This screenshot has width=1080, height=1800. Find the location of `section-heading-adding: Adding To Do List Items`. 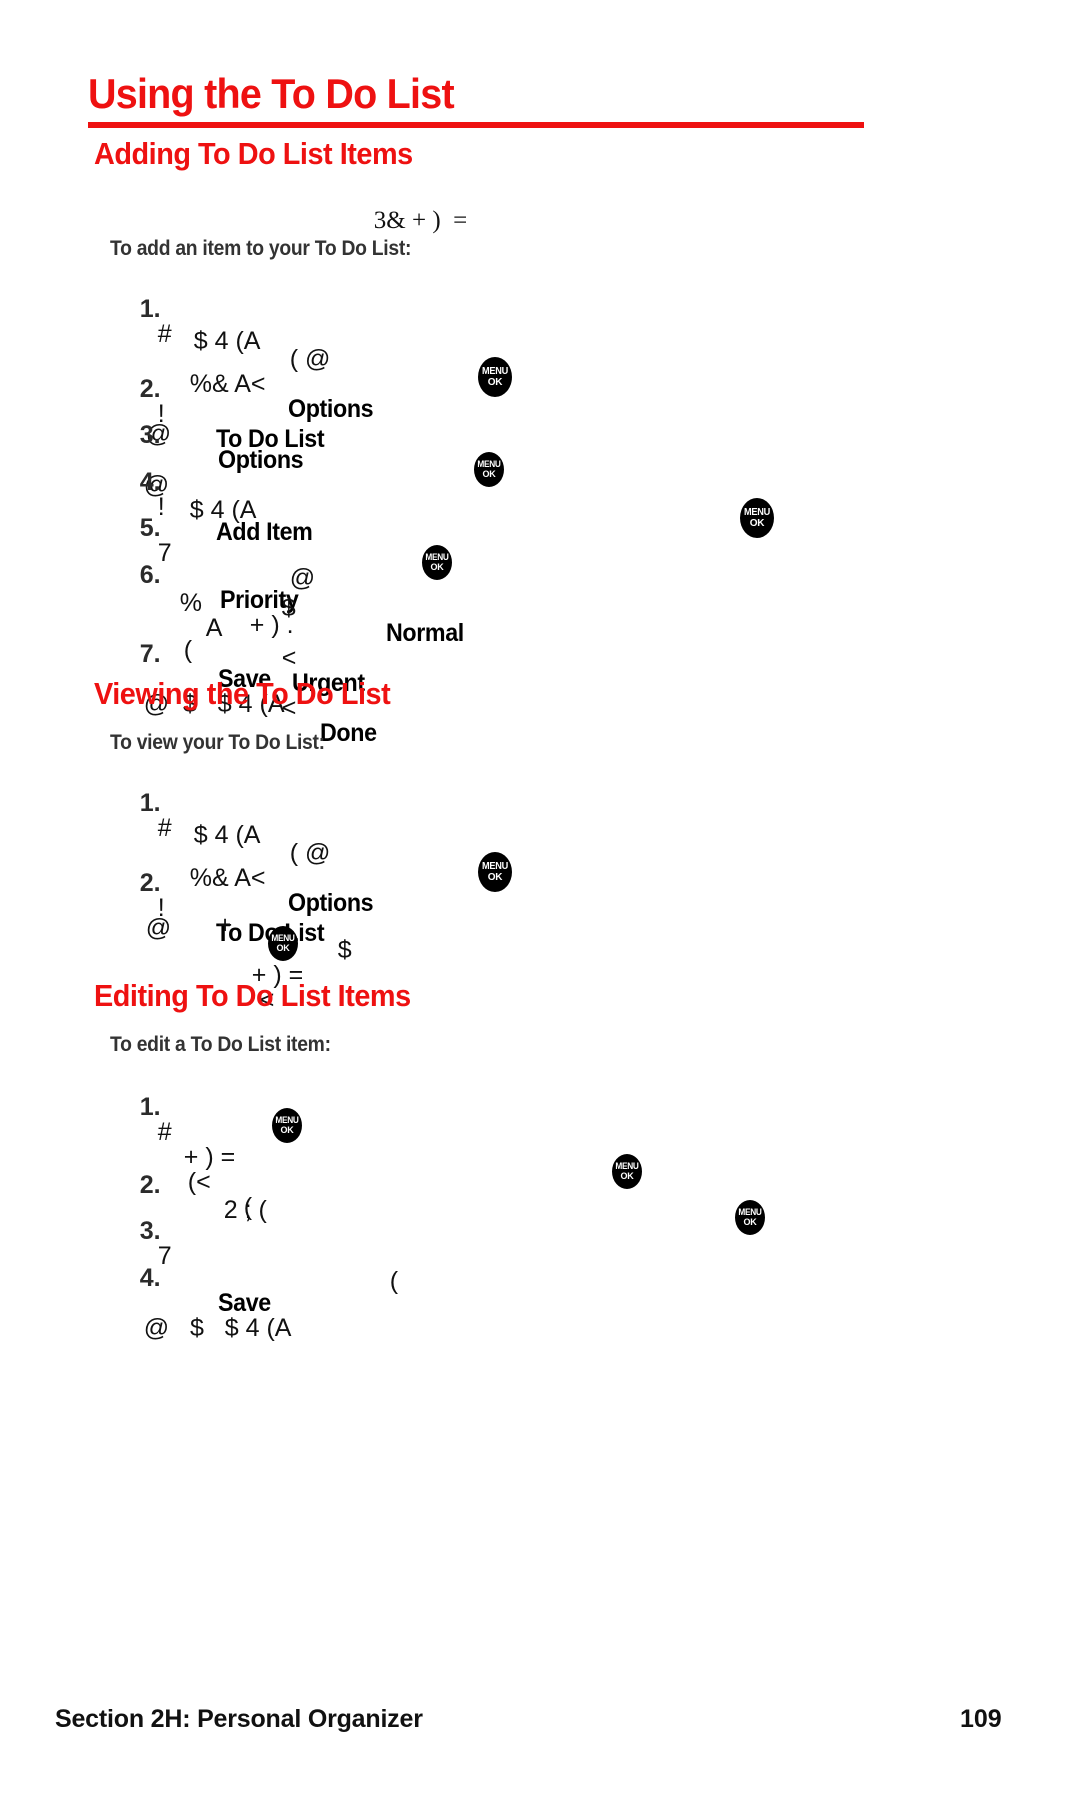

section-heading-adding: Adding To Do List Items is located at coordinates (253, 153).